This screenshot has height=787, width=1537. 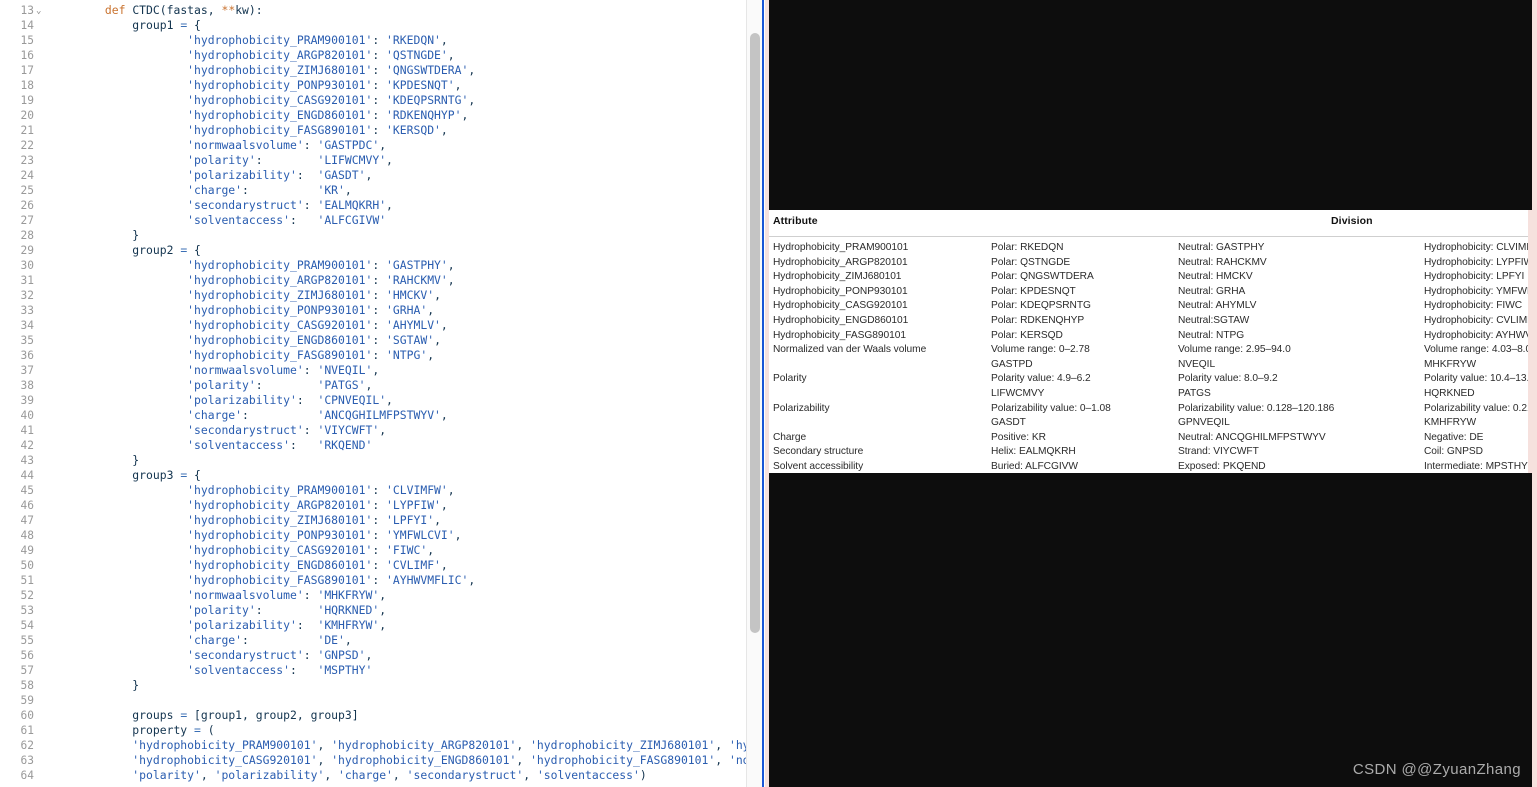 What do you see at coordinates (1033, 291) in the screenshot?
I see `cell-division-1: Polar: KPDESNQT` at bounding box center [1033, 291].